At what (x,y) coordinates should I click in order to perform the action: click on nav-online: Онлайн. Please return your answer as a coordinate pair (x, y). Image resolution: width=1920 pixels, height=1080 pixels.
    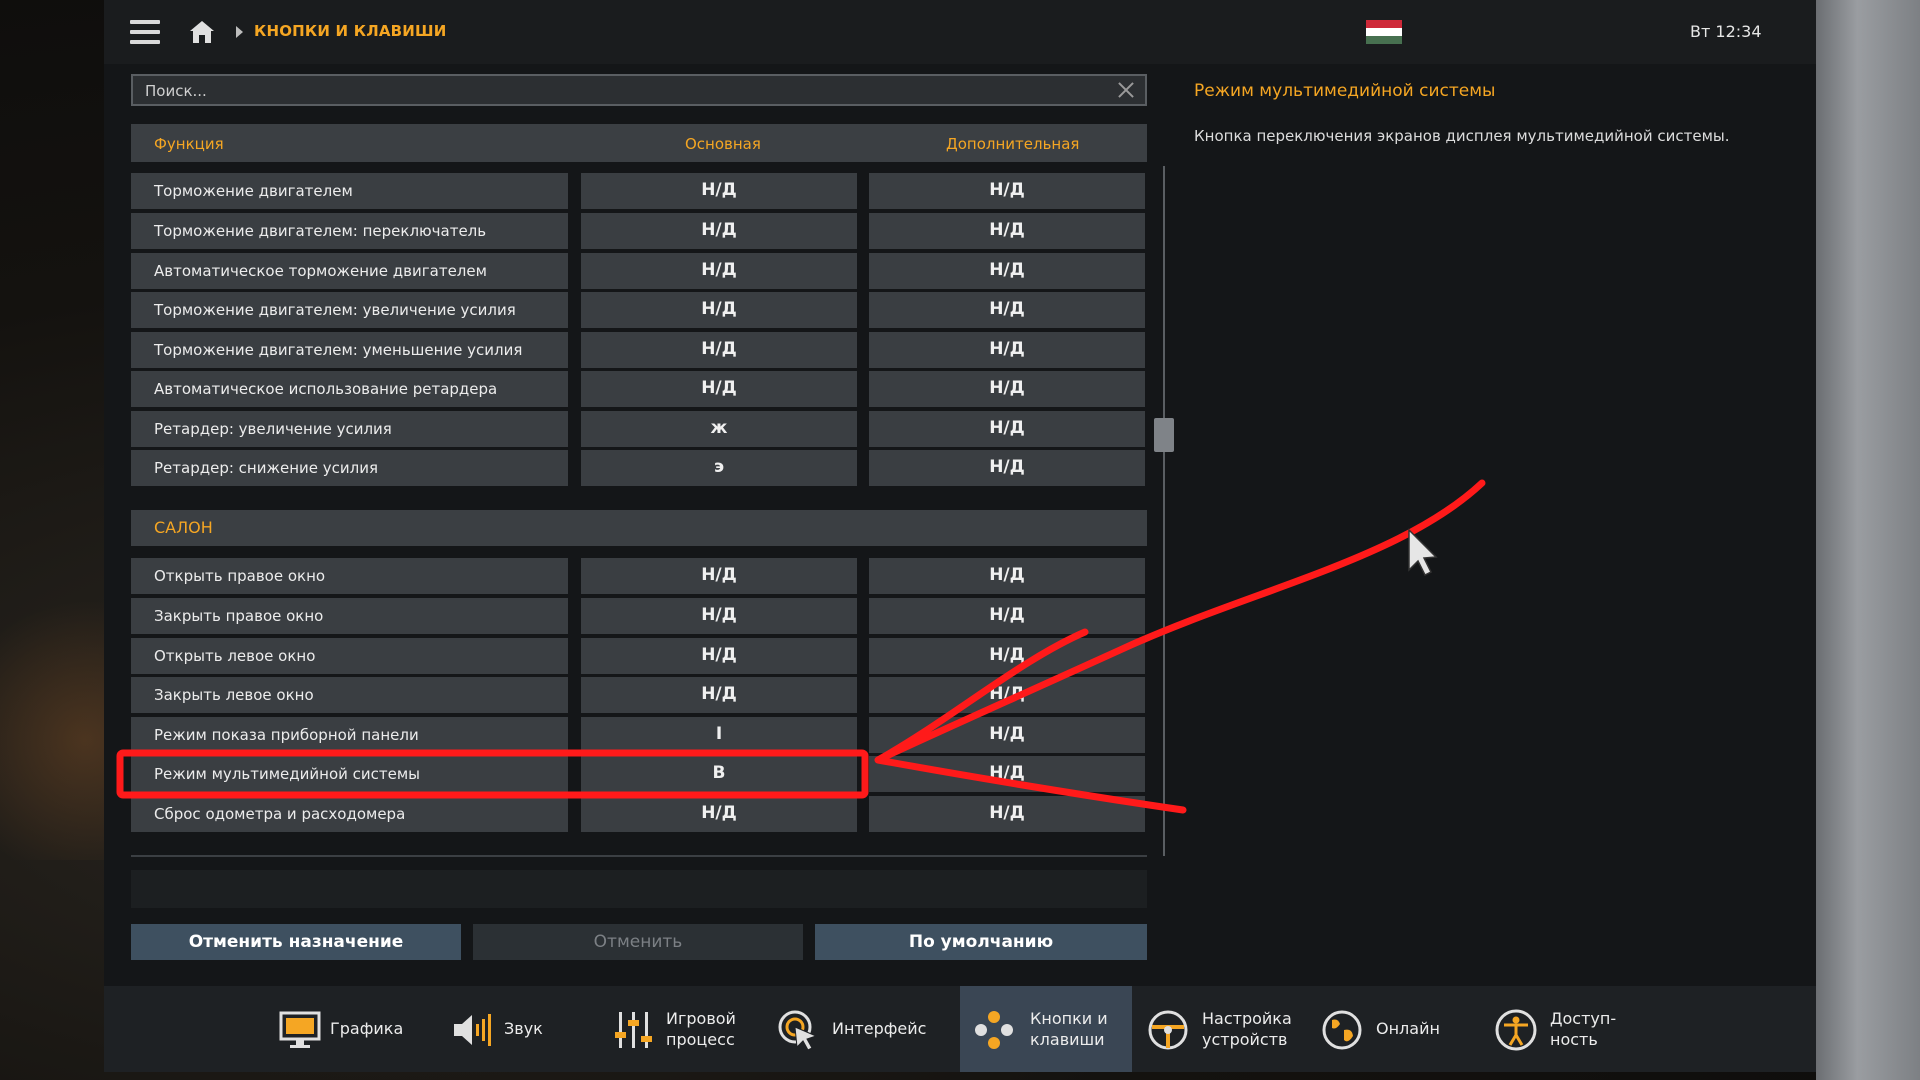
    Looking at the image, I should click on (1393, 1029).